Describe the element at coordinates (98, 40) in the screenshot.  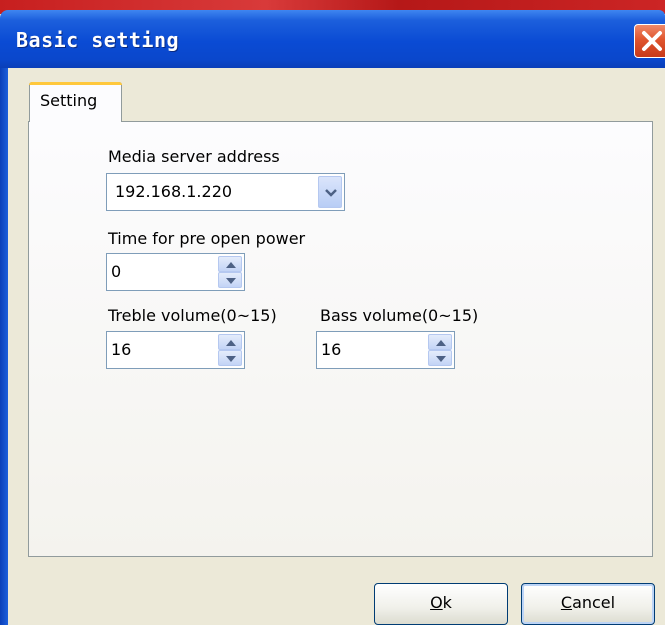
I see `window-title: Basic setting` at that location.